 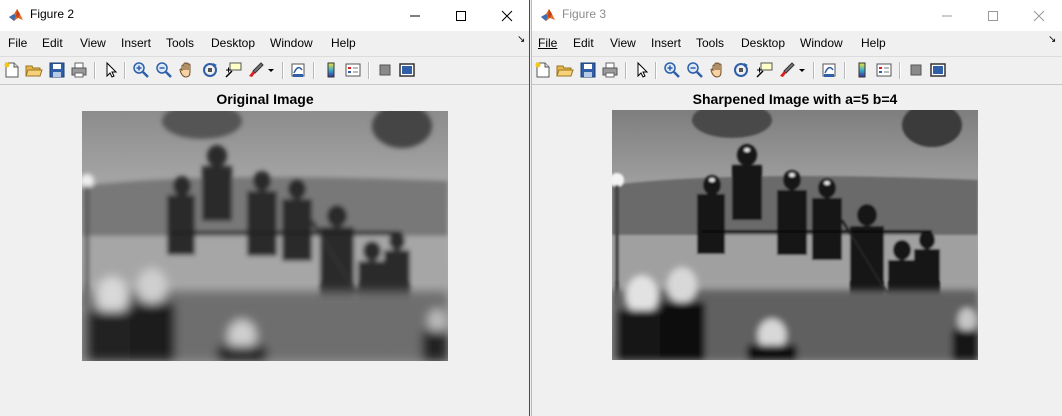 I want to click on brush-menu-arrow-icon, so click(x=271, y=70).